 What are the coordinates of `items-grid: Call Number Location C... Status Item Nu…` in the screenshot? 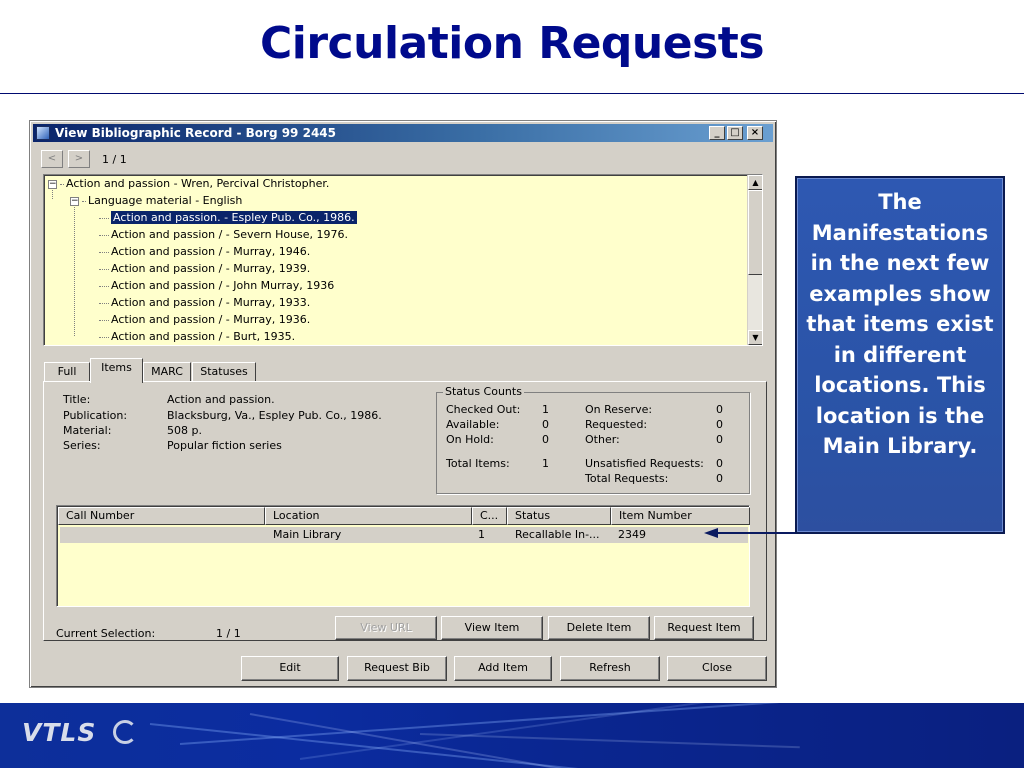 It's located at (403, 556).